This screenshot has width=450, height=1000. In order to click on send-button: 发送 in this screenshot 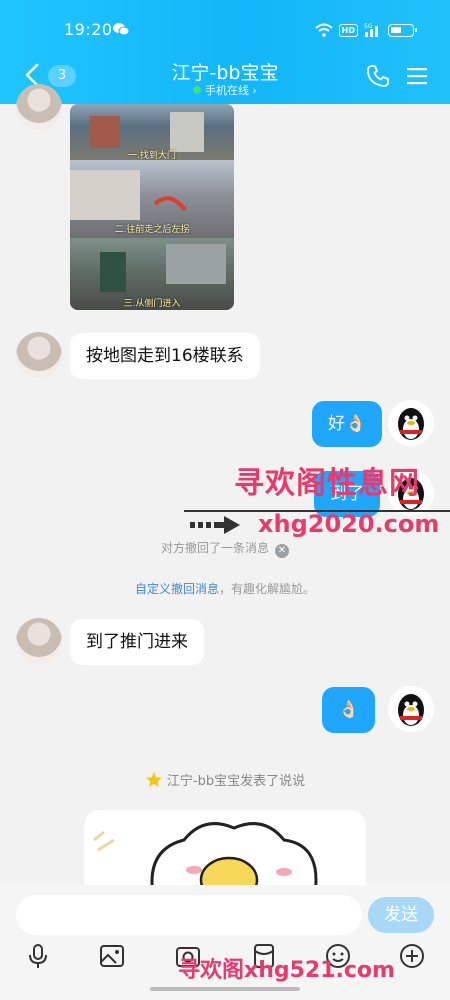, I will do `click(401, 915)`.